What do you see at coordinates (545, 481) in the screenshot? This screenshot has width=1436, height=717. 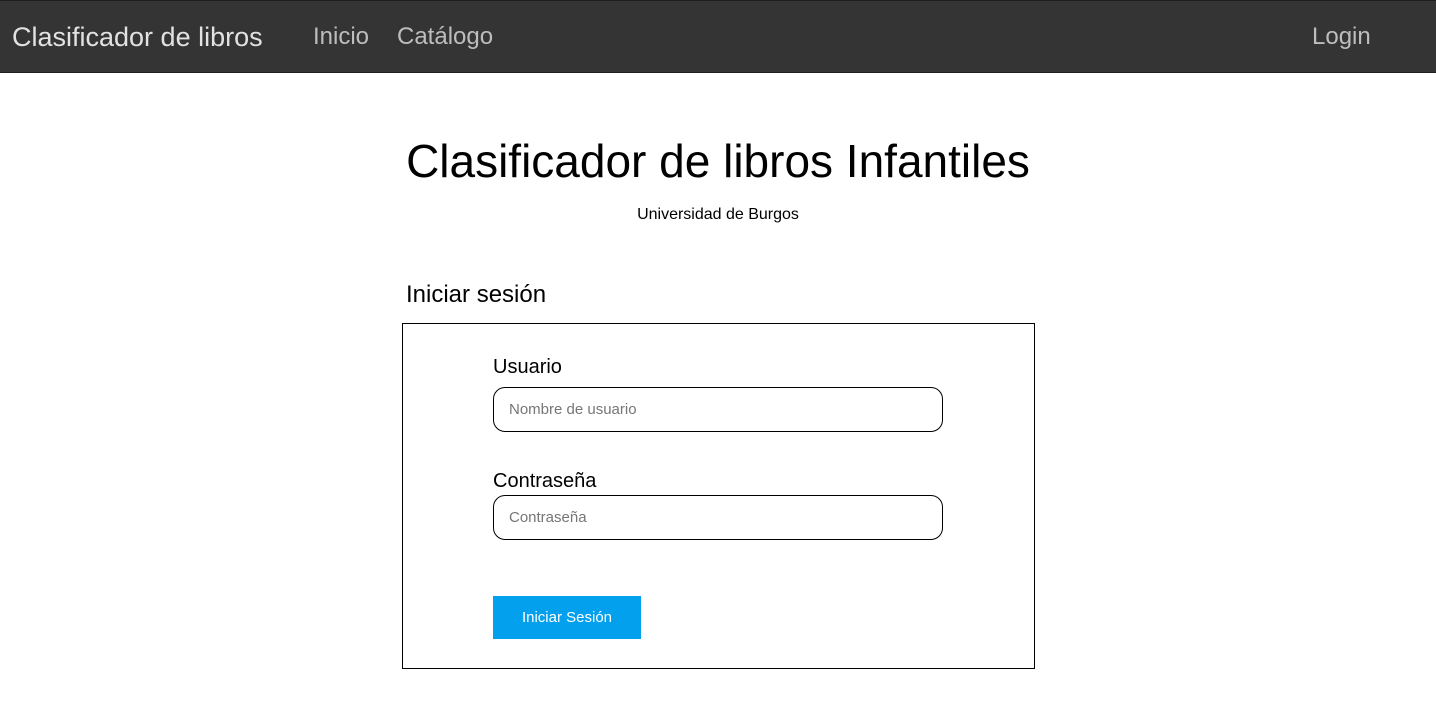 I see `password-label: Contraseña` at bounding box center [545, 481].